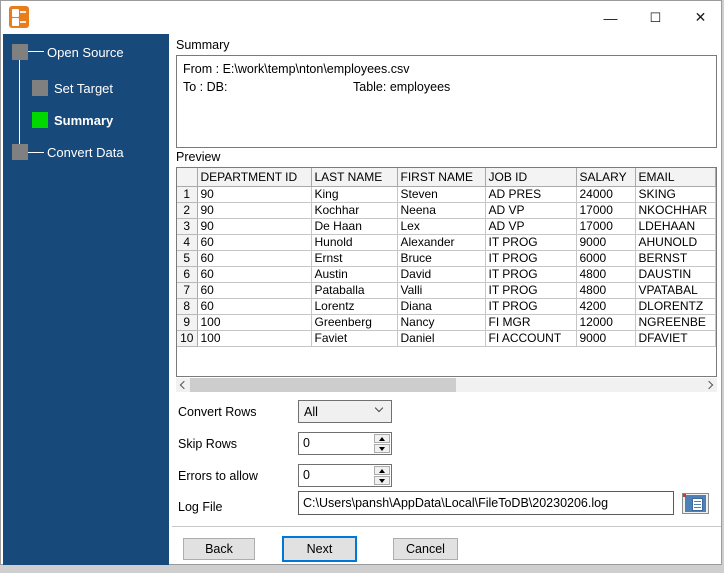 The height and width of the screenshot is (573, 724). I want to click on table-cell: Kochhar, so click(354, 210).